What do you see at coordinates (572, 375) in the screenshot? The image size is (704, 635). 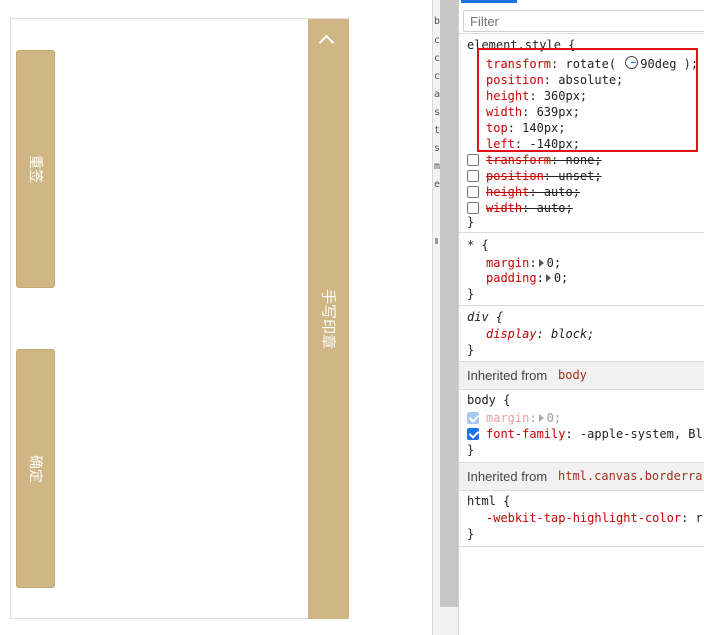 I see `inherited-body-link: body` at bounding box center [572, 375].